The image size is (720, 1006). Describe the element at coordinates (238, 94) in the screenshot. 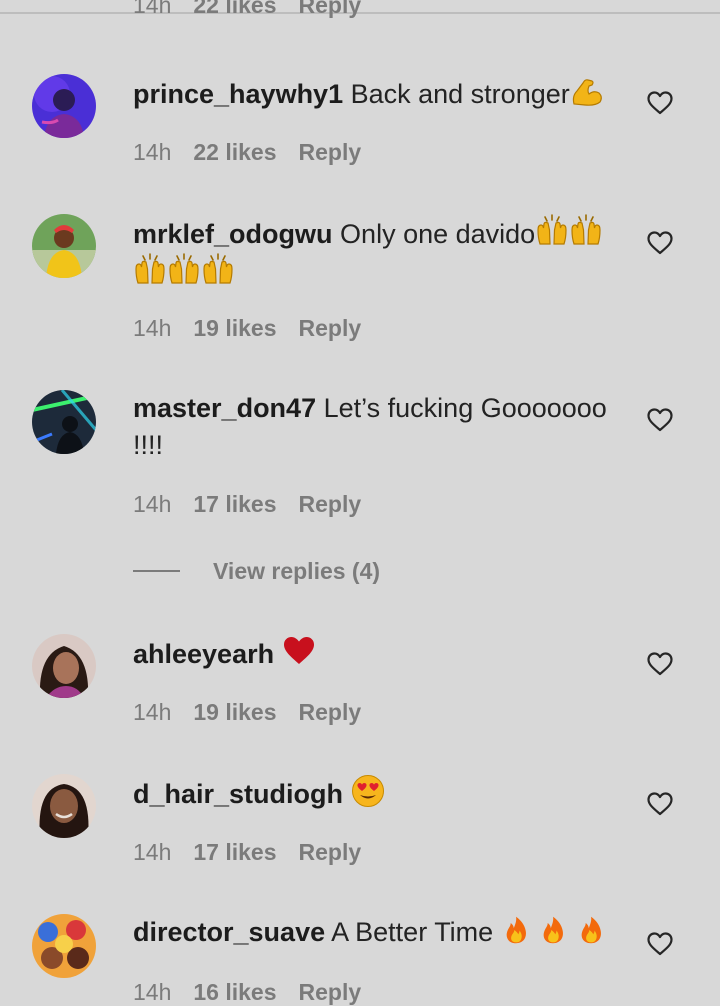

I see `comment-username: prince_haywhy1` at that location.